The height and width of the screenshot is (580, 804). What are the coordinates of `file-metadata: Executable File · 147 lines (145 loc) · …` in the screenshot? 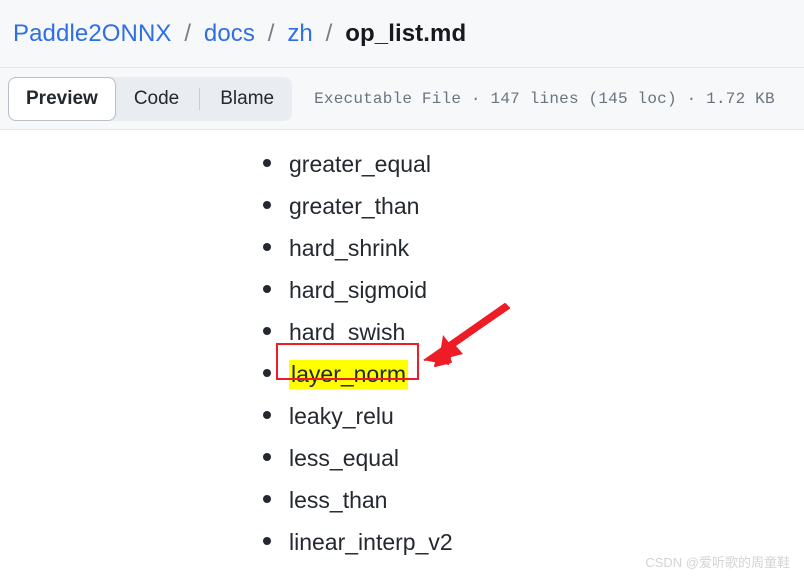 It's located at (544, 98).